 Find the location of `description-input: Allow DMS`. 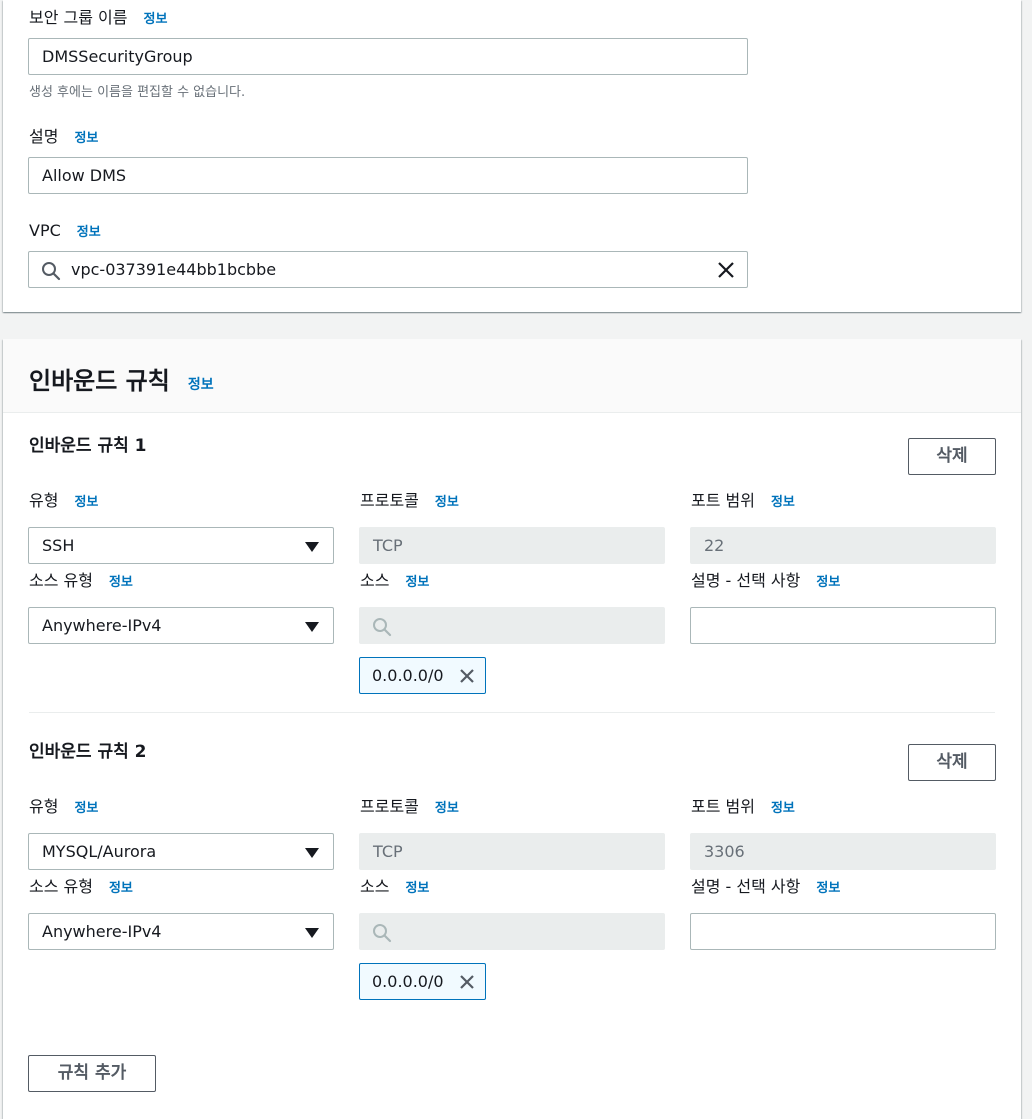

description-input: Allow DMS is located at coordinates (388, 175).